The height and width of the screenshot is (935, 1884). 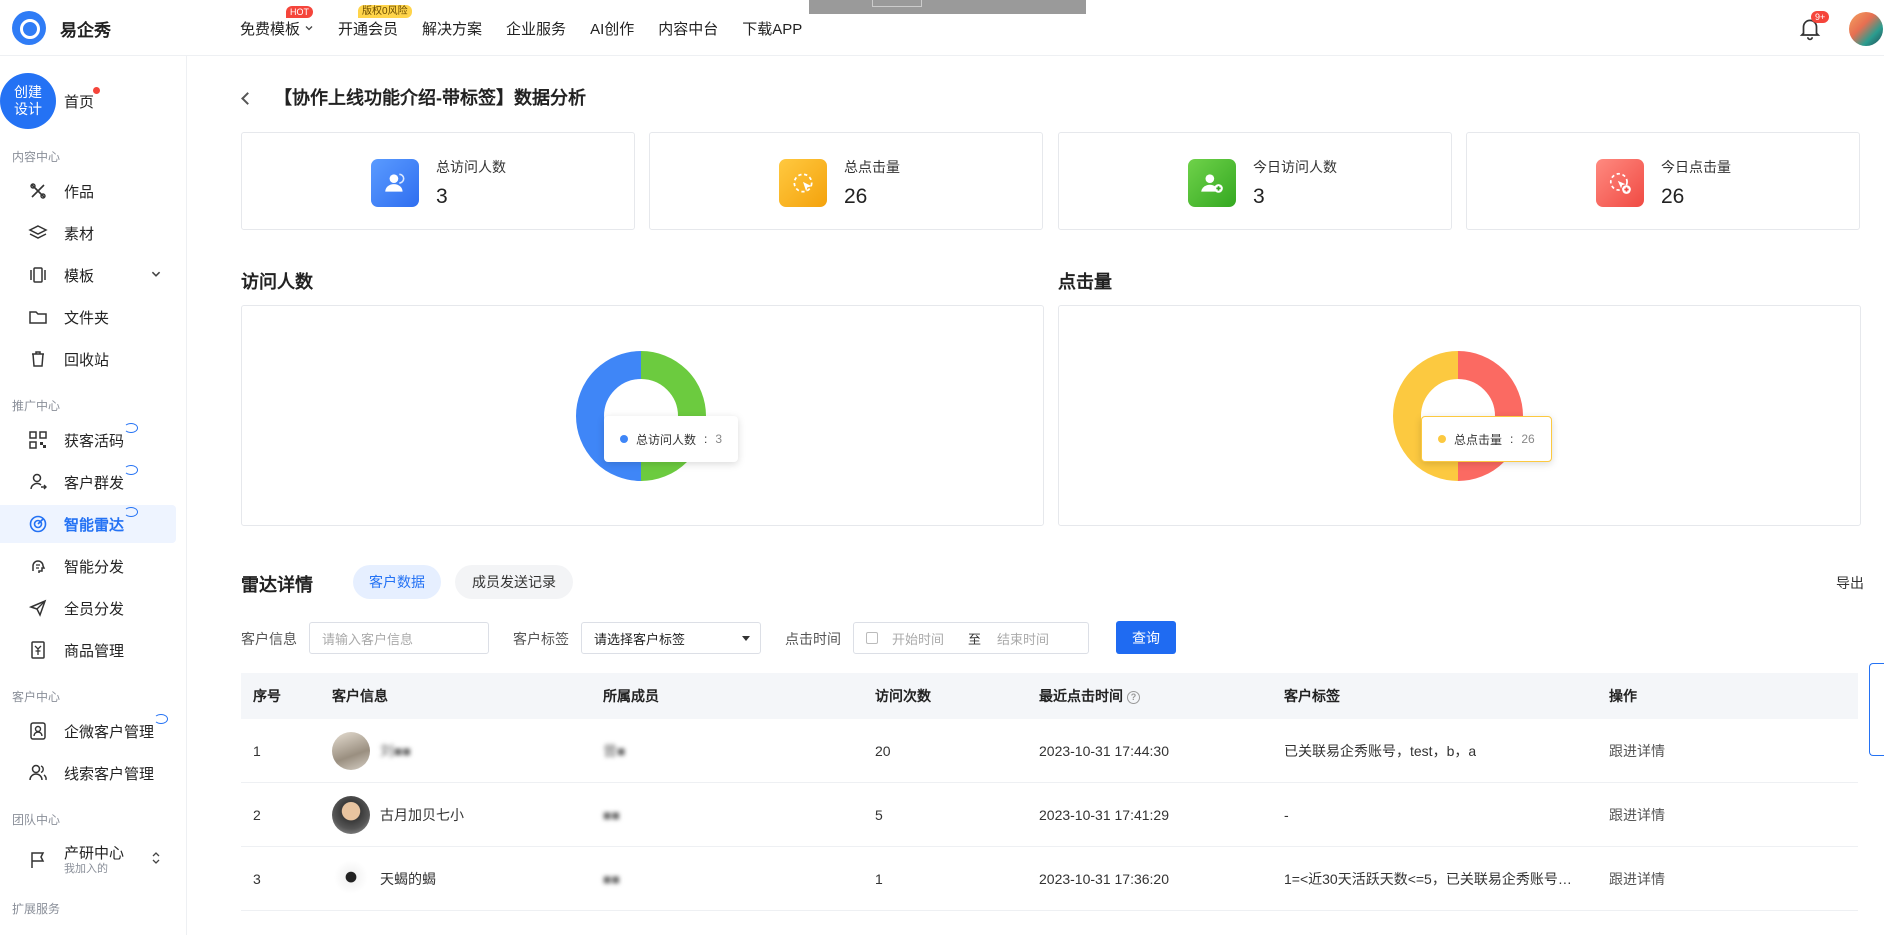 What do you see at coordinates (101, 520) in the screenshot?
I see `sidebar-item-label: 智能雷达` at bounding box center [101, 520].